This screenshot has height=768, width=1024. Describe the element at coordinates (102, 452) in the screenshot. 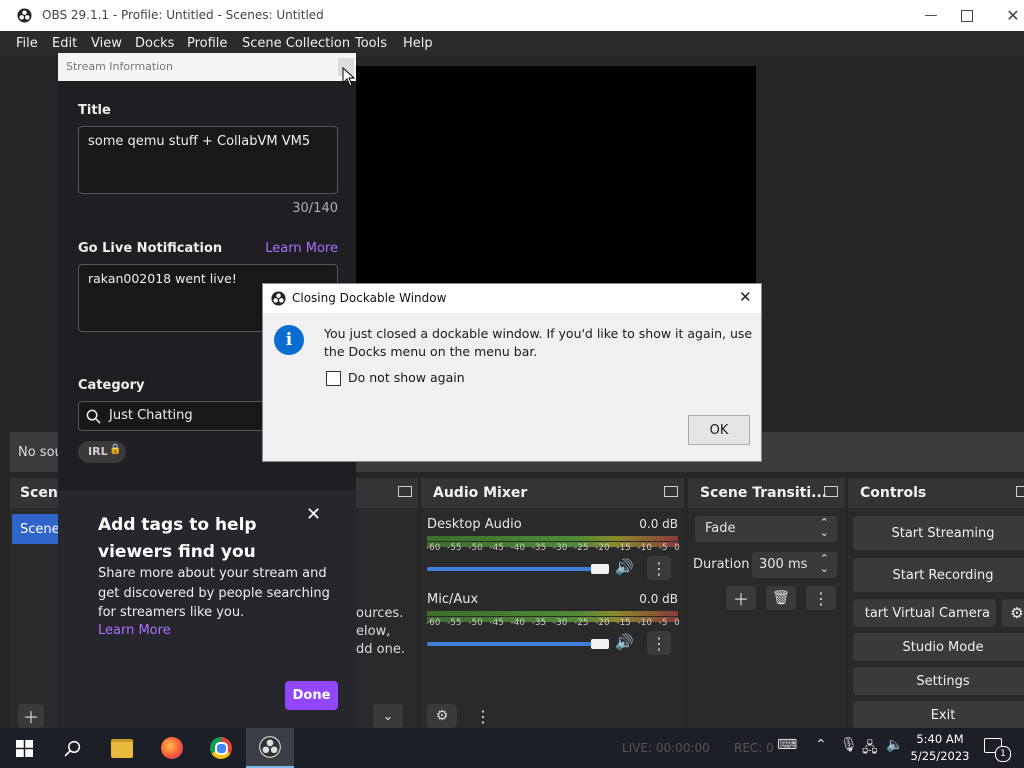

I see `tag-chip: IRL 🔒` at that location.